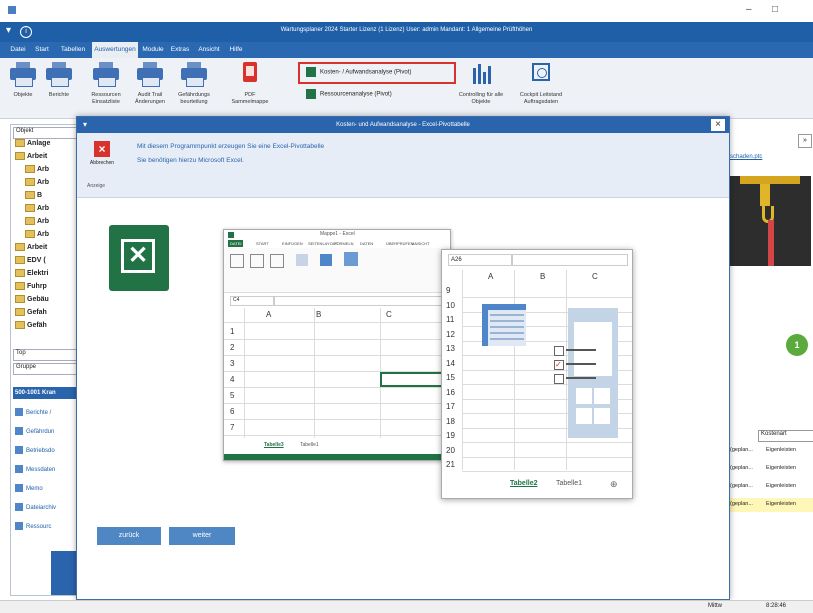 The height and width of the screenshot is (613, 813). I want to click on objekte-button: Objekte, so click(23, 80).